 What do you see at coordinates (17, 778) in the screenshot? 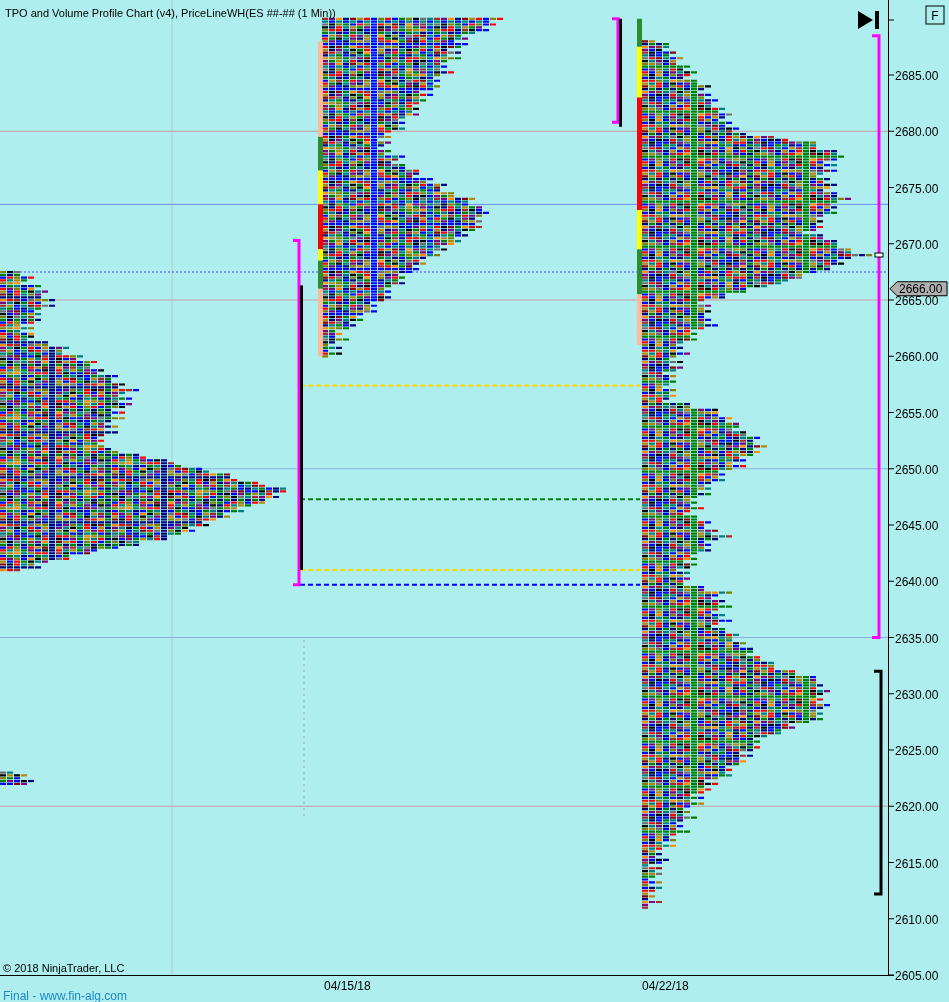
I see `tpo-profile-drawing` at bounding box center [17, 778].